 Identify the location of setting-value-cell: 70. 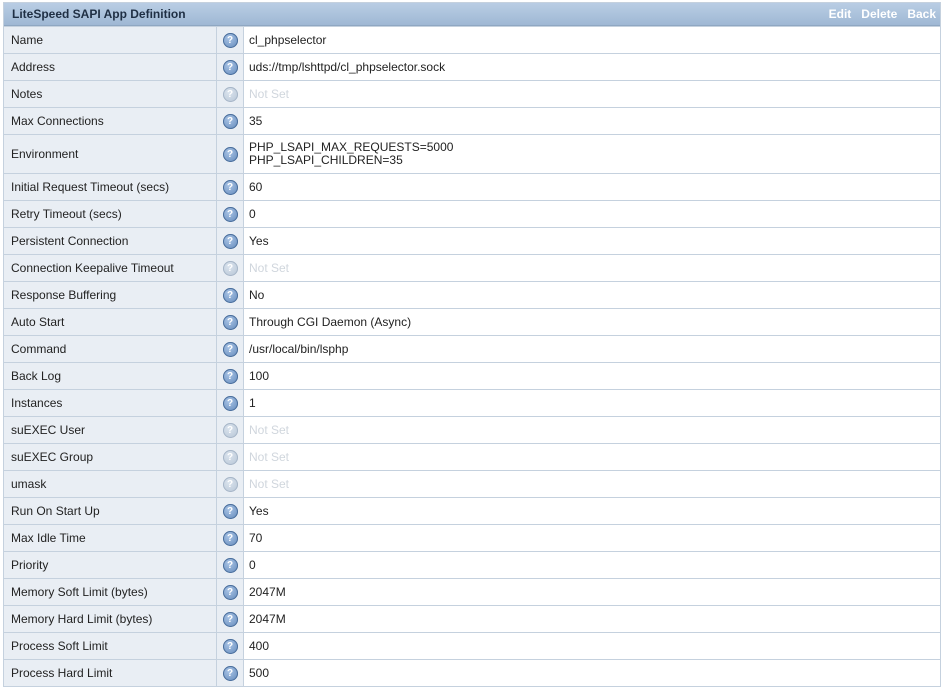
(591, 538).